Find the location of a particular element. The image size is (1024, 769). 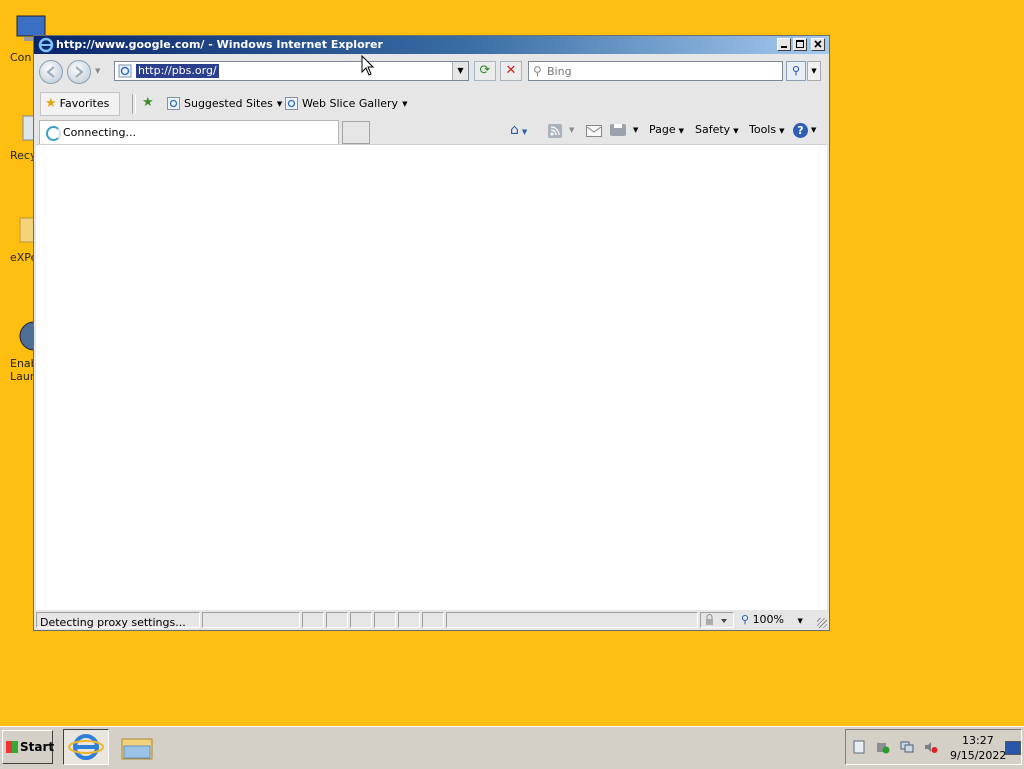

search-button: ⚲ is located at coordinates (796, 71).